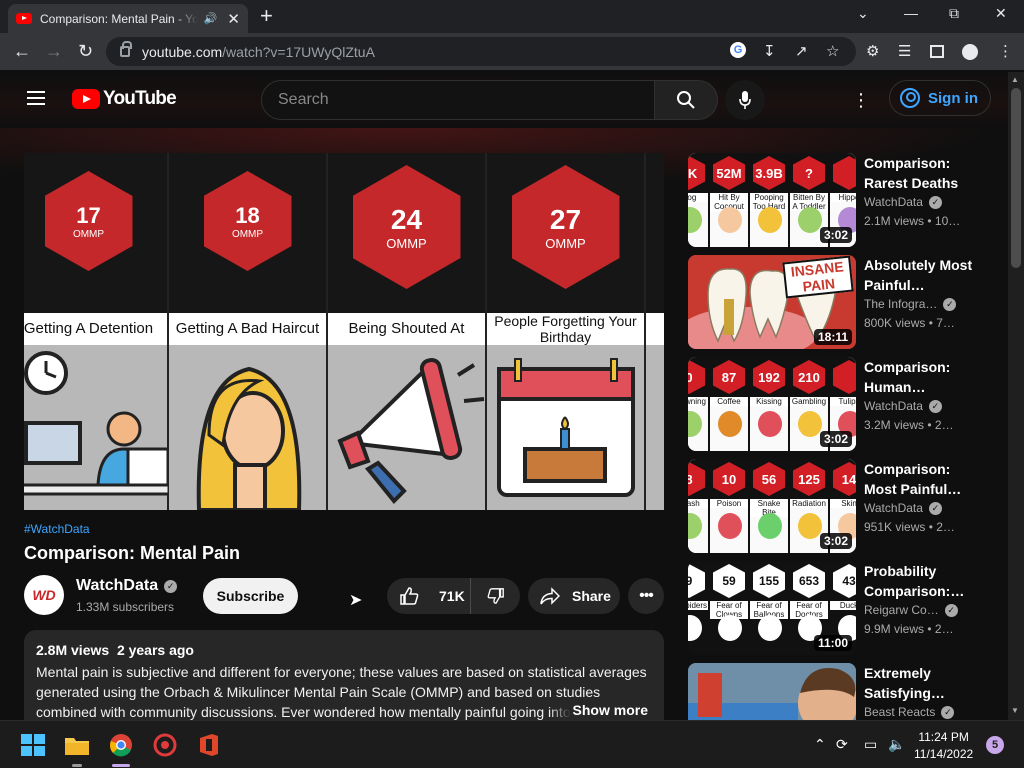  I want to click on system-clock: 11:24 PM 11/14/2022, so click(943, 746).